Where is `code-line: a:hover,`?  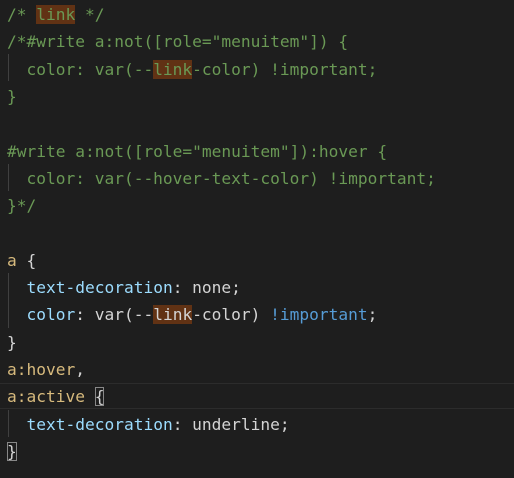 code-line: a:hover, is located at coordinates (46, 369).